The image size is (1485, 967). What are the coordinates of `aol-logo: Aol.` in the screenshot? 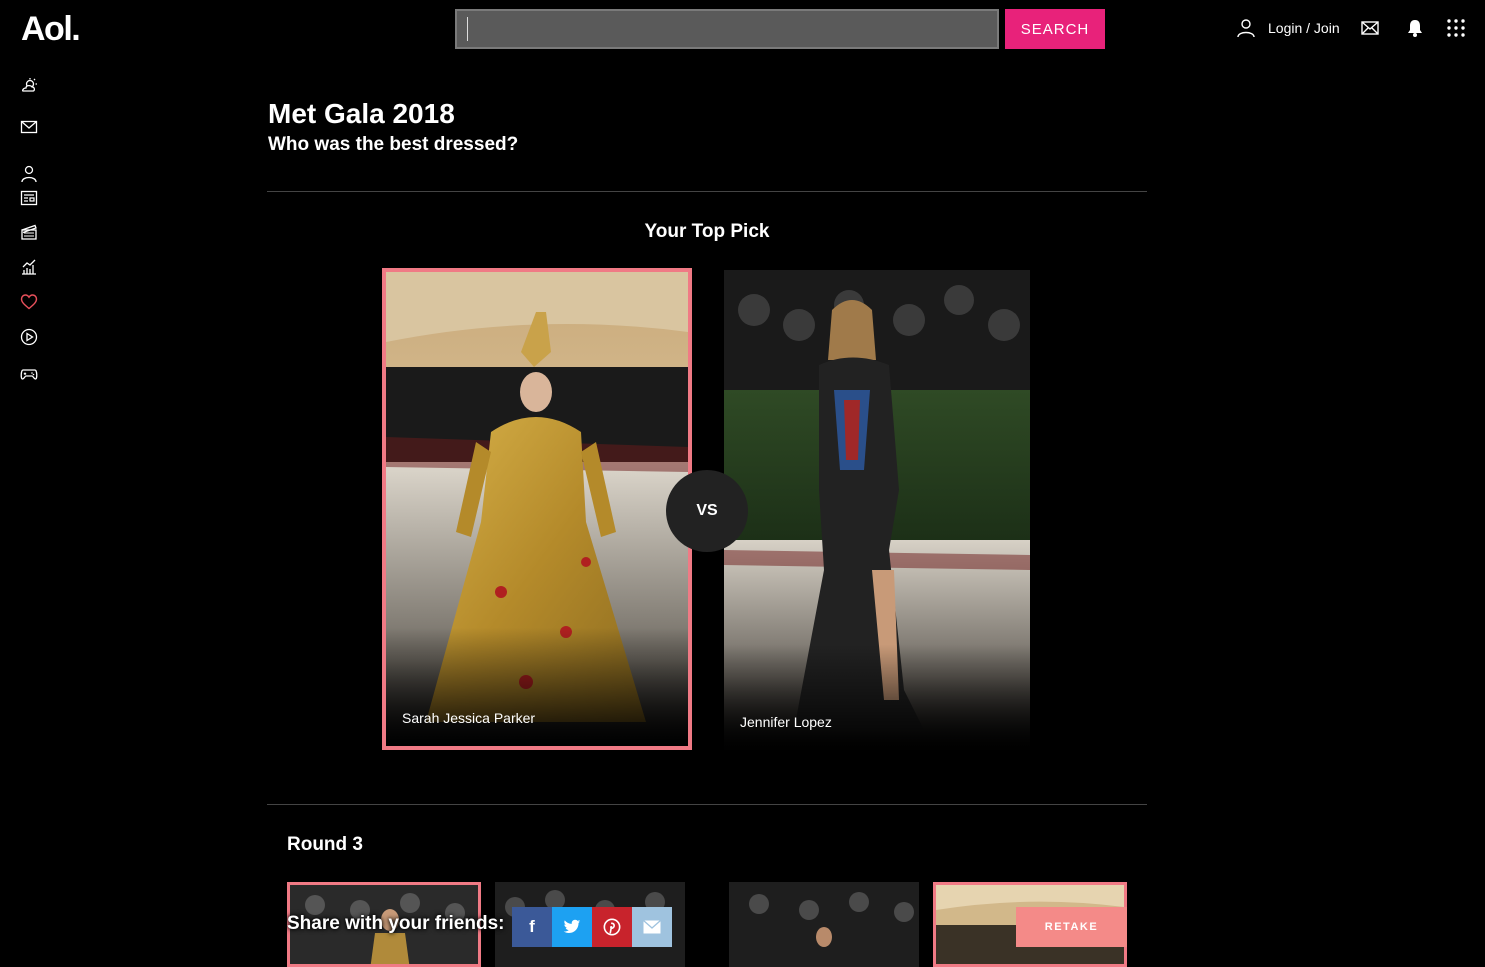 It's located at (51, 29).